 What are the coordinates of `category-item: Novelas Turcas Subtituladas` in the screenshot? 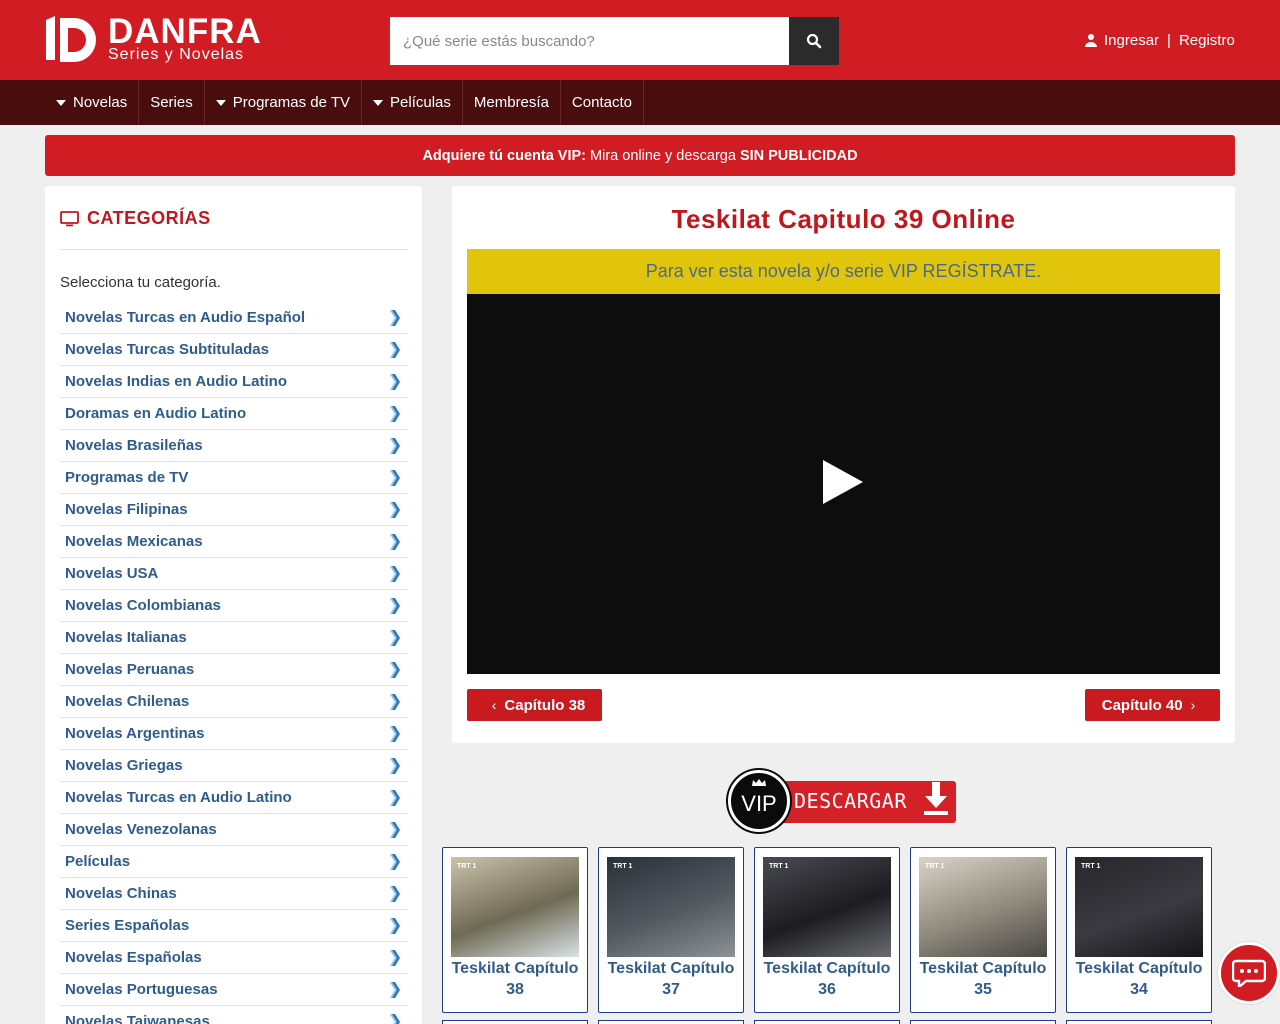 It's located at (233, 350).